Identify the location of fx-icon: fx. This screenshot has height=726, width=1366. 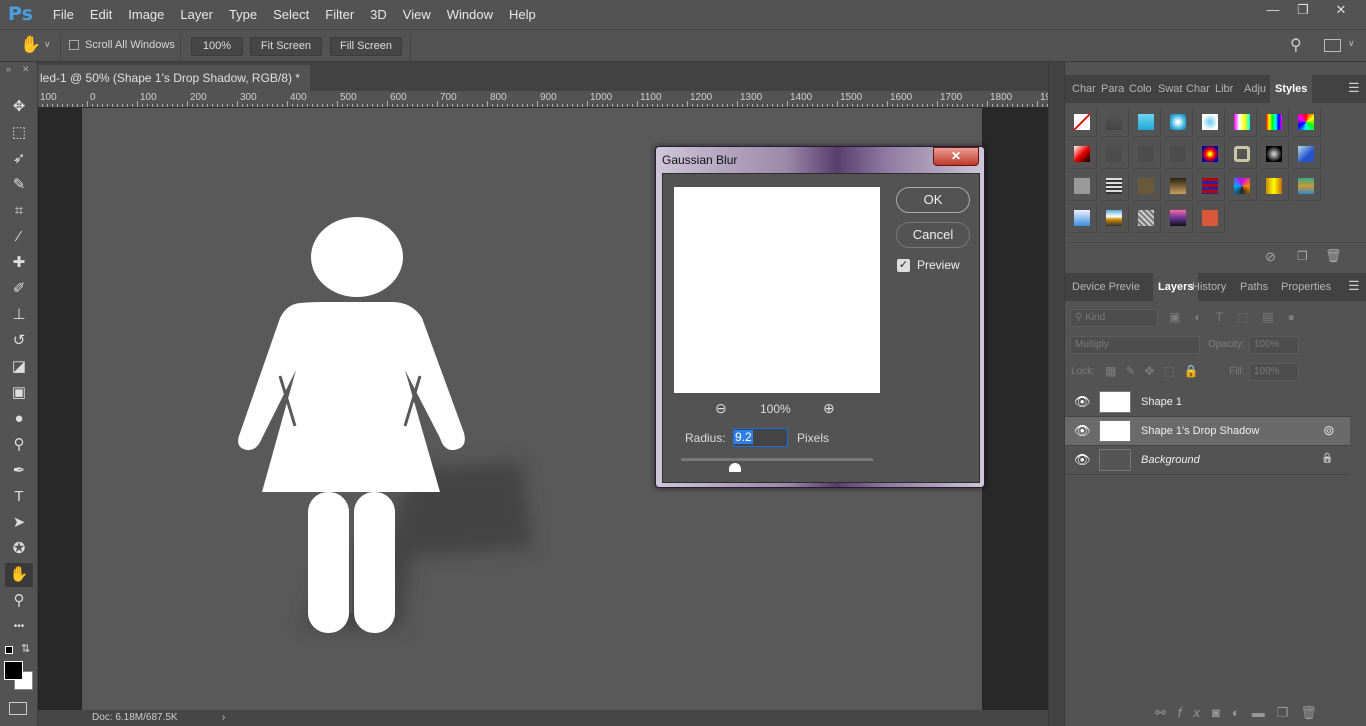
(1195, 712).